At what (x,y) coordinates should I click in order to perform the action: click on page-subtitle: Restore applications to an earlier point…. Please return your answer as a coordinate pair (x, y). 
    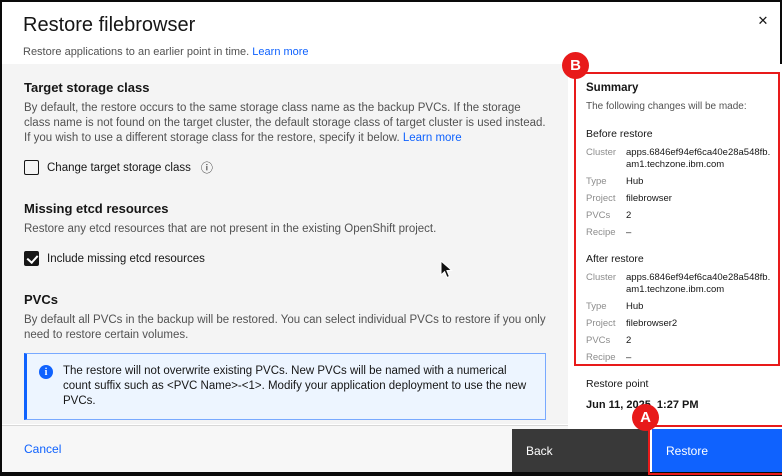
    Looking at the image, I should click on (166, 52).